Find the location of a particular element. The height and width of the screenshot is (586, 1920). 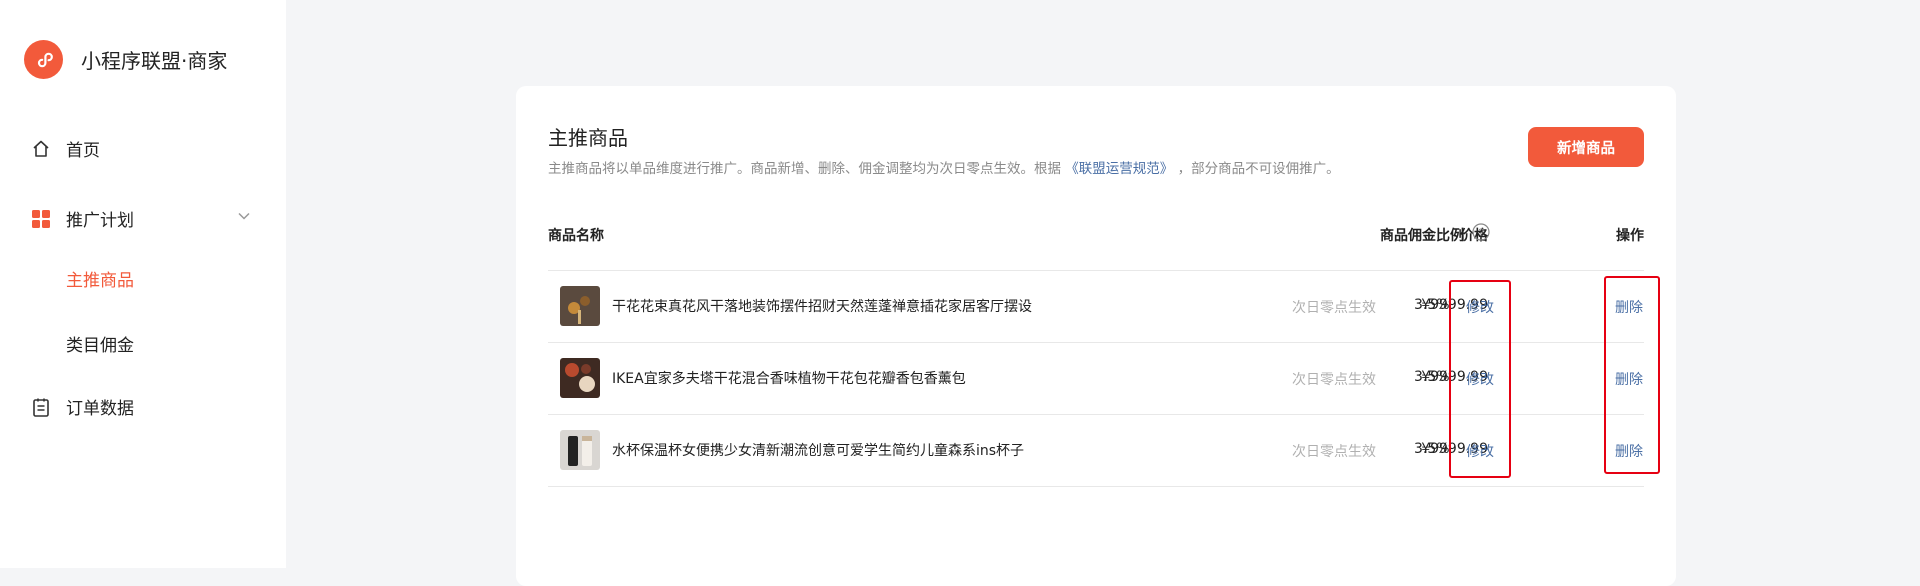

nav-sub-category-commission: 类目佣金 is located at coordinates (100, 343).